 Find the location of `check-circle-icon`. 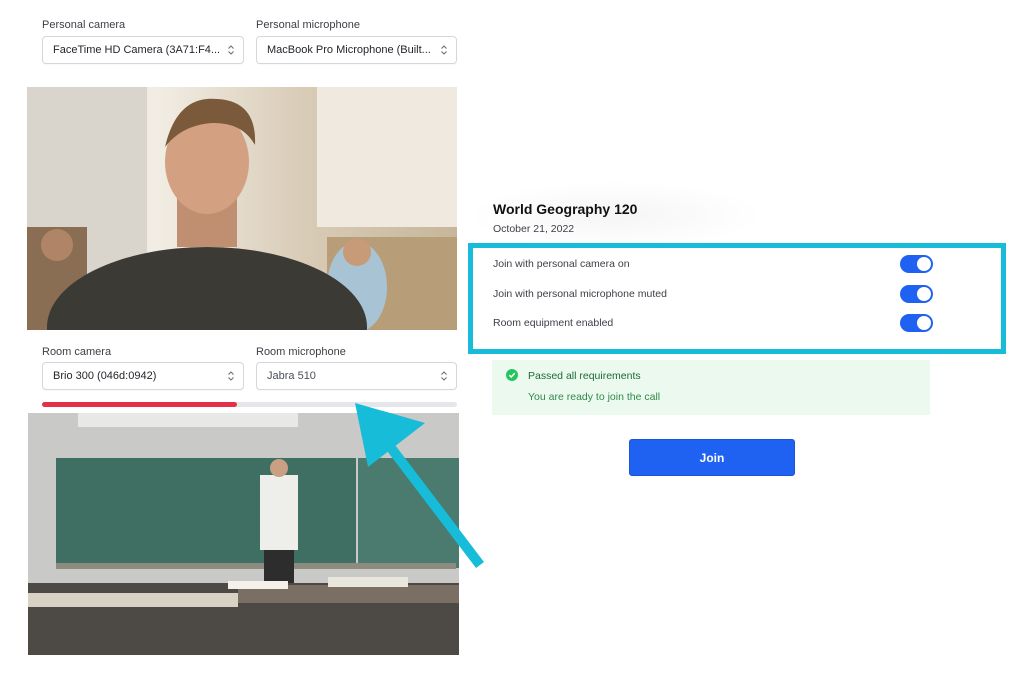

check-circle-icon is located at coordinates (512, 375).